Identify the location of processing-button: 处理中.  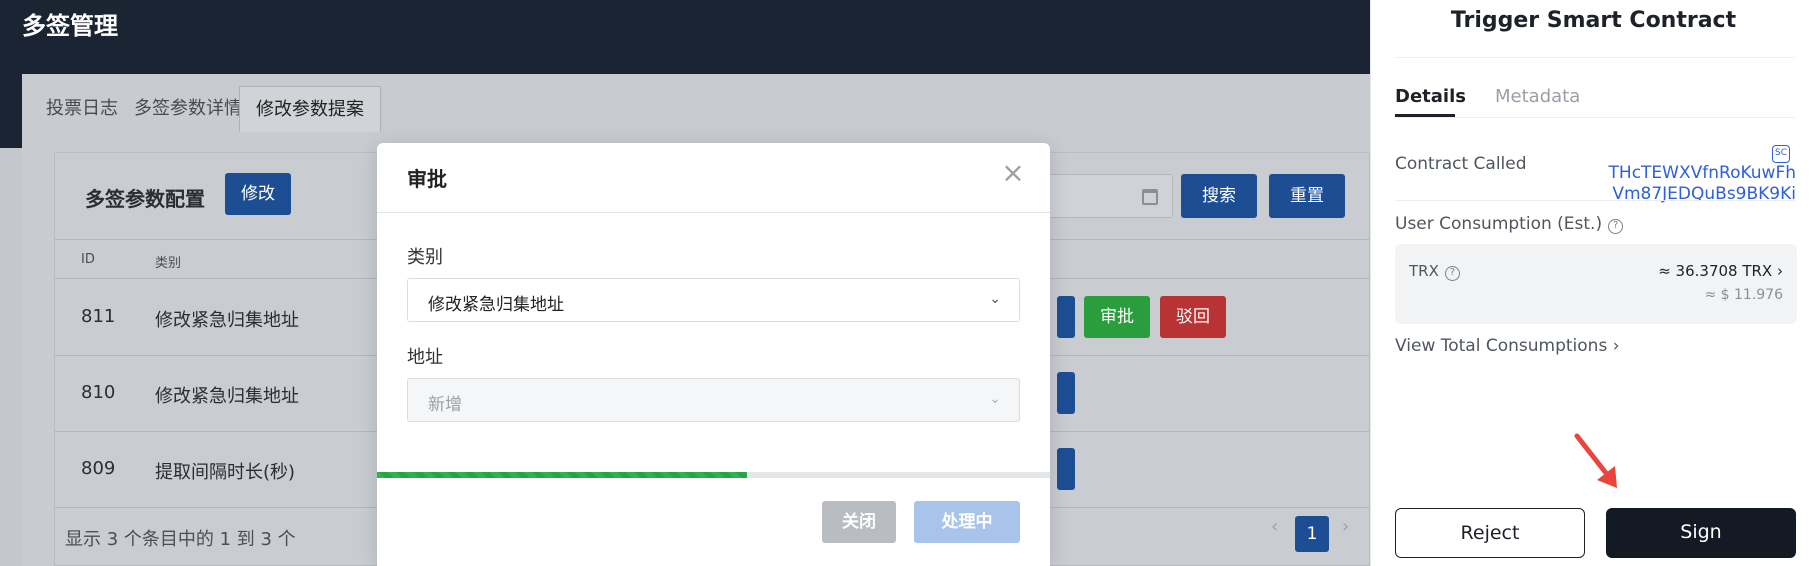
(967, 522).